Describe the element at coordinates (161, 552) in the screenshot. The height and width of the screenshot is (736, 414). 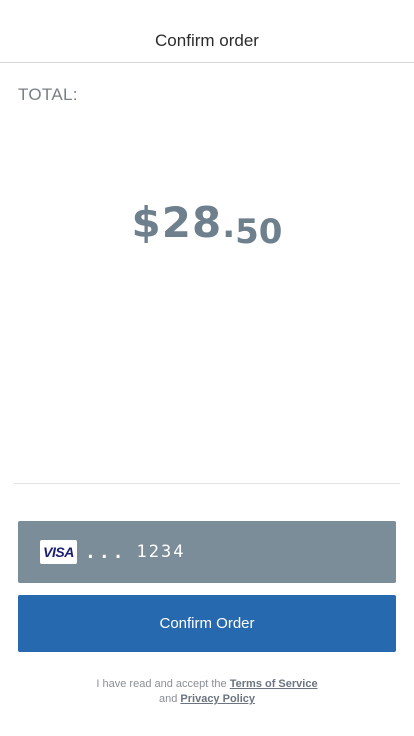
I see `card-last4: 1234` at that location.